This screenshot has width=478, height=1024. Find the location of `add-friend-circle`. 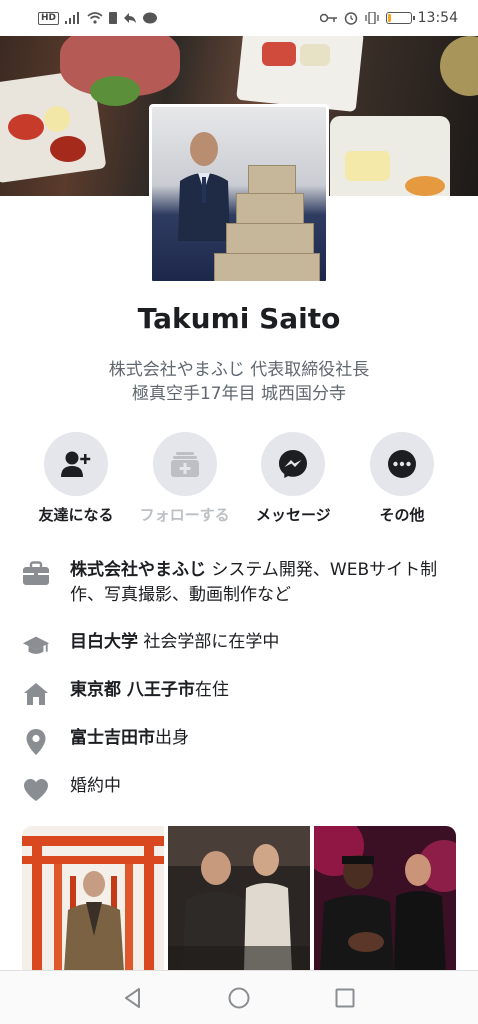

add-friend-circle is located at coordinates (76, 464).